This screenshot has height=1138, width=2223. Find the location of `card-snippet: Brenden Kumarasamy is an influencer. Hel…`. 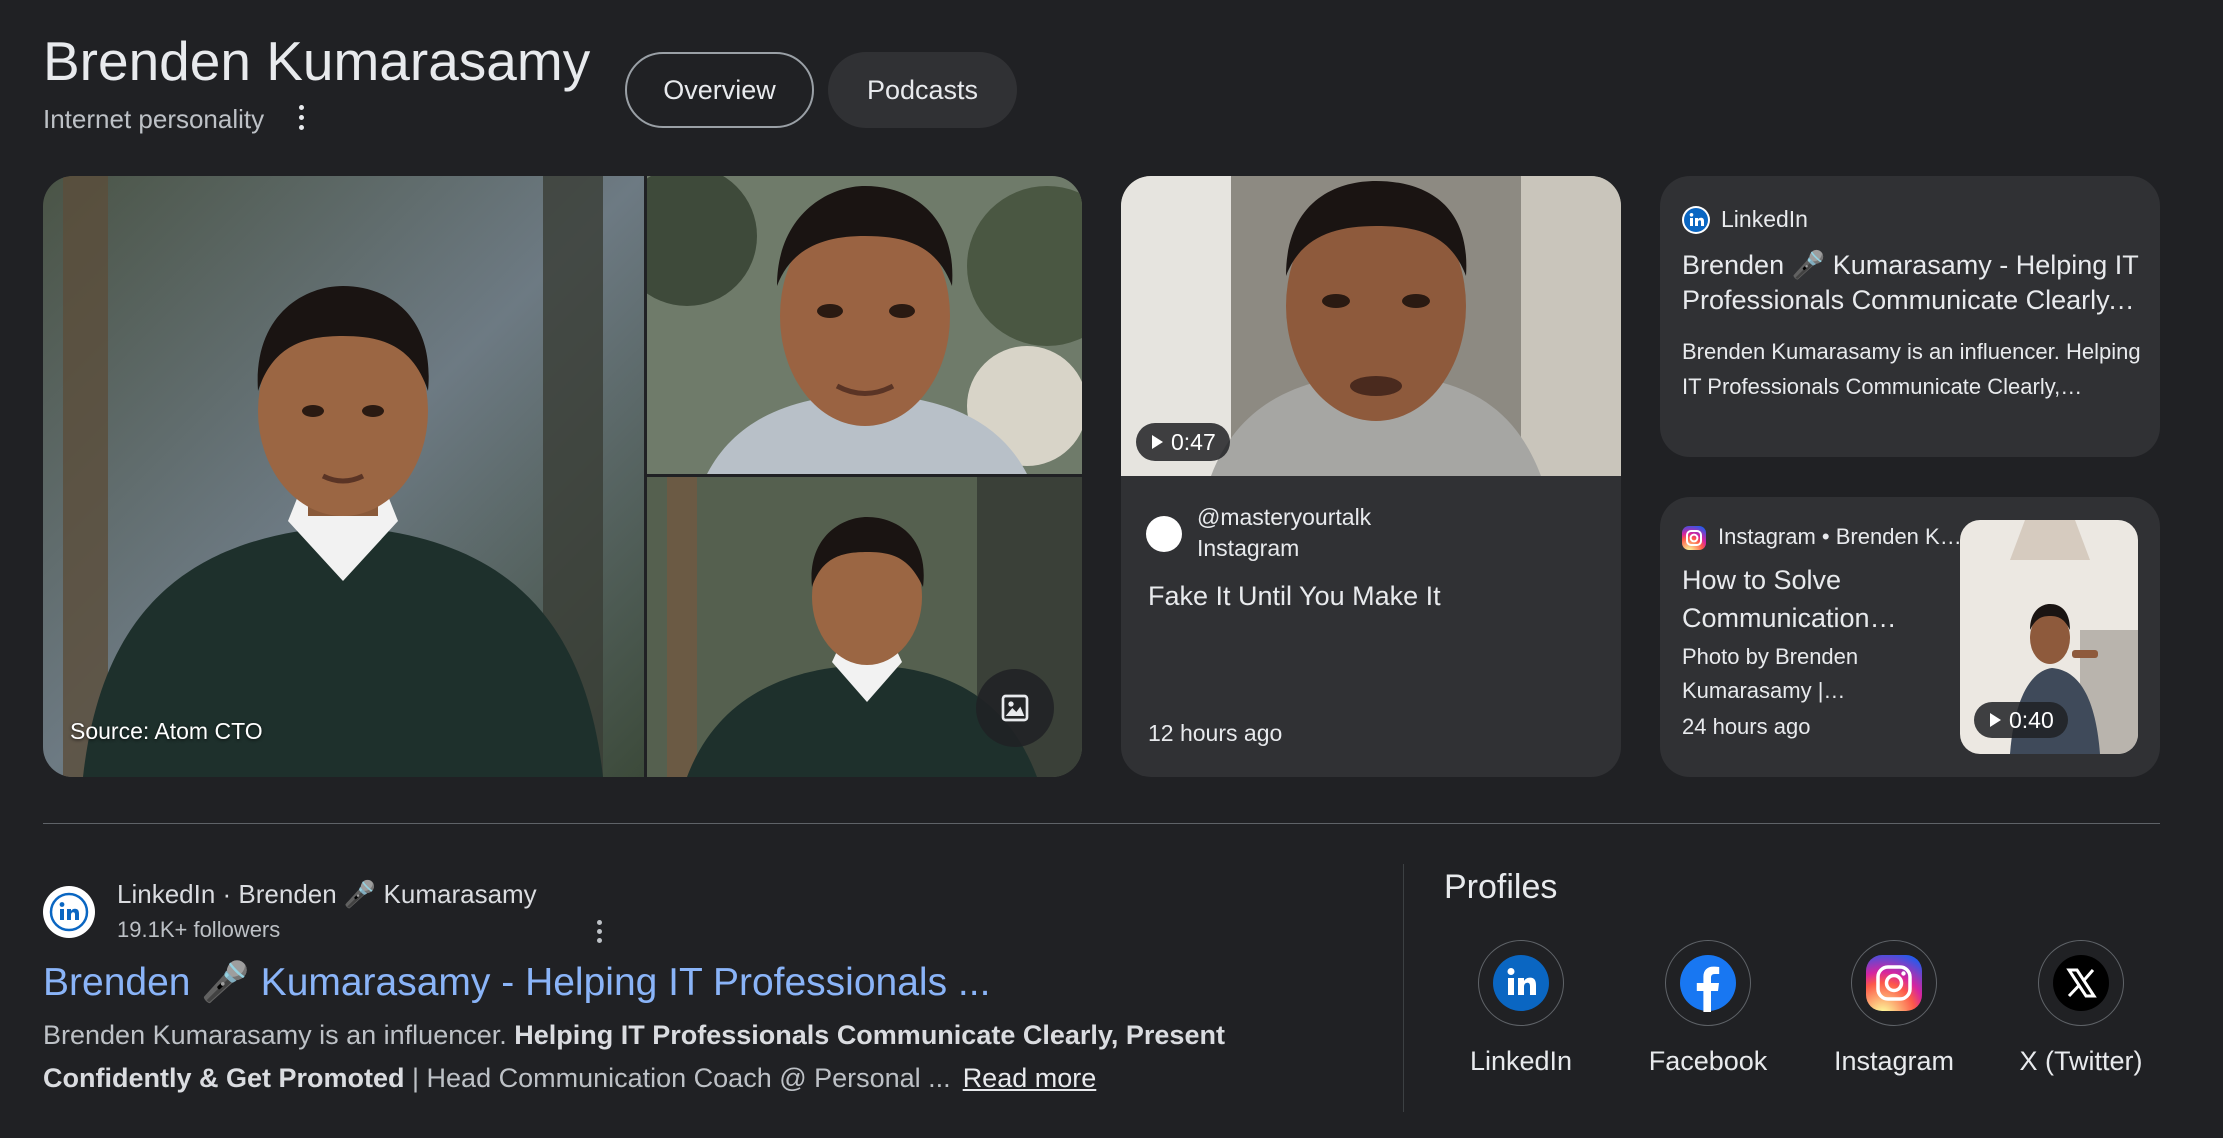

card-snippet: Brenden Kumarasamy is an influencer. Hel… is located at coordinates (1911, 369).